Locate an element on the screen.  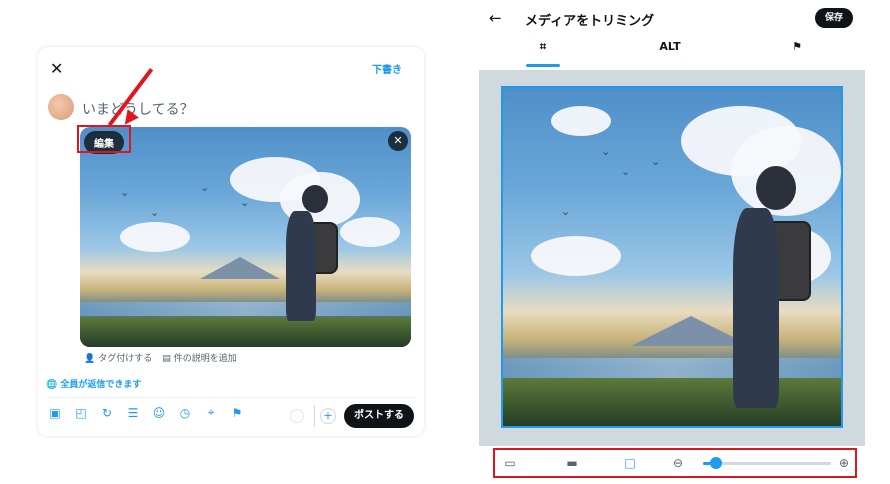
tab-flag: ⚑ is located at coordinates (797, 46).